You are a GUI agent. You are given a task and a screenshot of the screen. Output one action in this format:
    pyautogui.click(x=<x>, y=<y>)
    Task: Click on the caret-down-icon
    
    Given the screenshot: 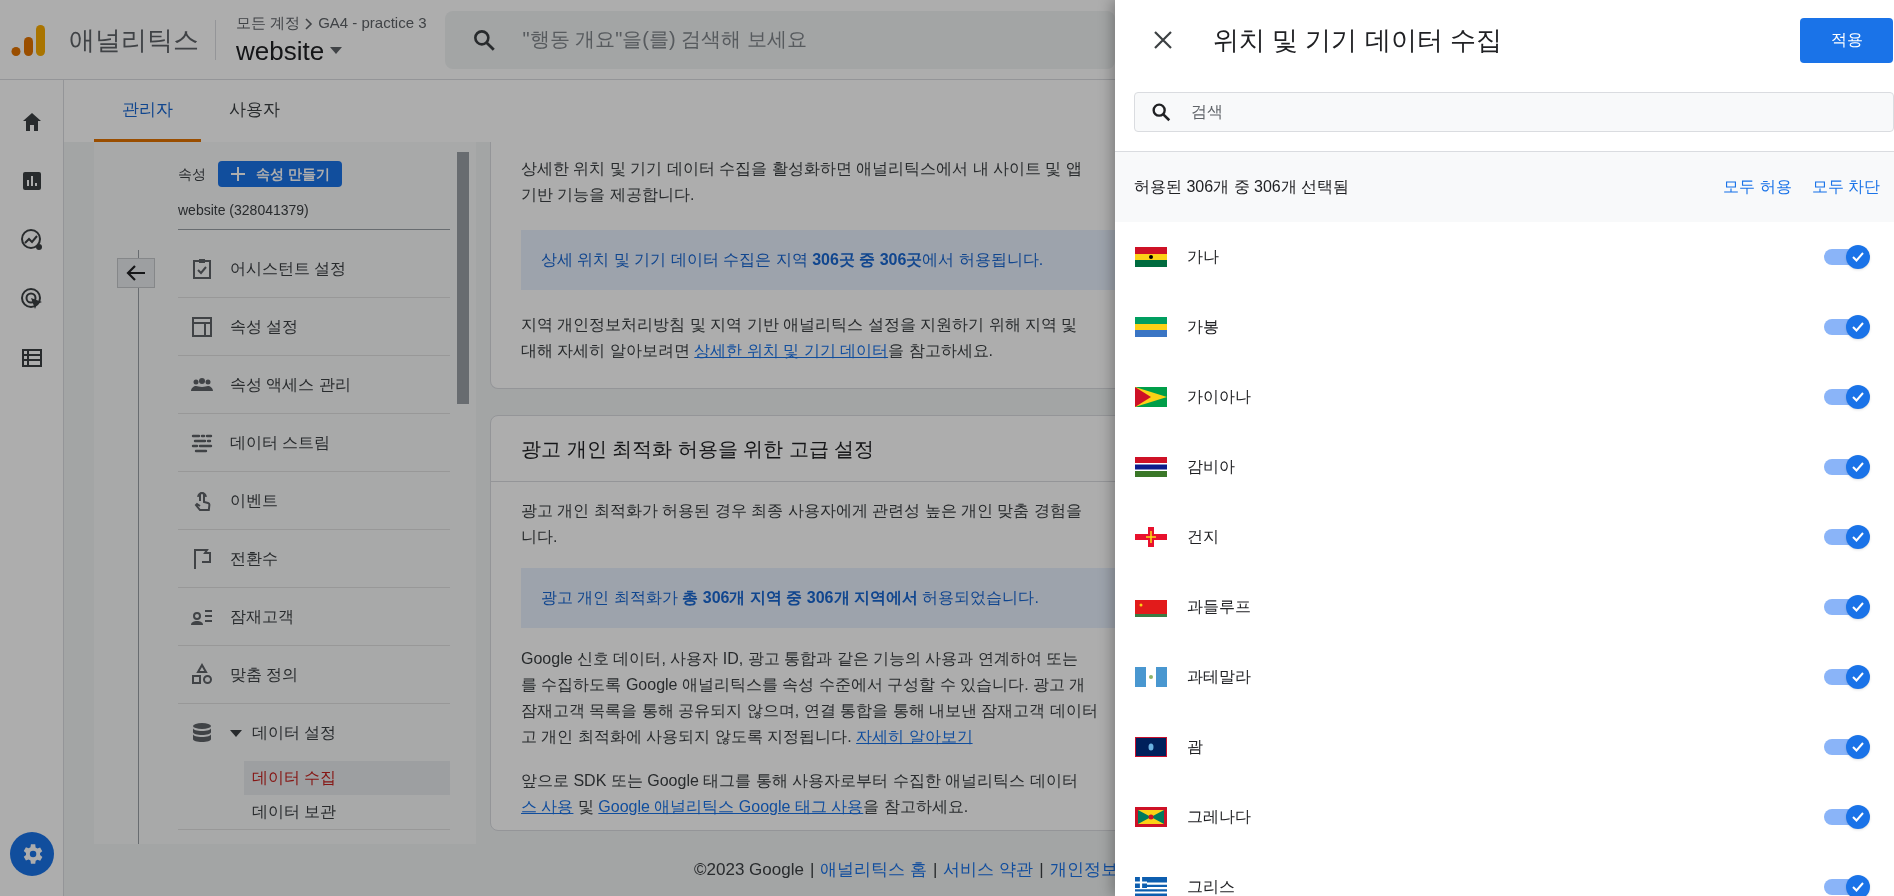 What is the action you would take?
    pyautogui.click(x=336, y=50)
    